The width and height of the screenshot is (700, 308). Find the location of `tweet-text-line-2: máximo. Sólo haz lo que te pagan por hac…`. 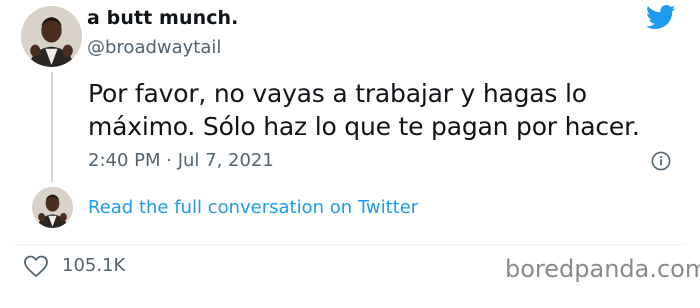

tweet-text-line-2: máximo. Sólo haz lo que te pagan por hac… is located at coordinates (364, 126).